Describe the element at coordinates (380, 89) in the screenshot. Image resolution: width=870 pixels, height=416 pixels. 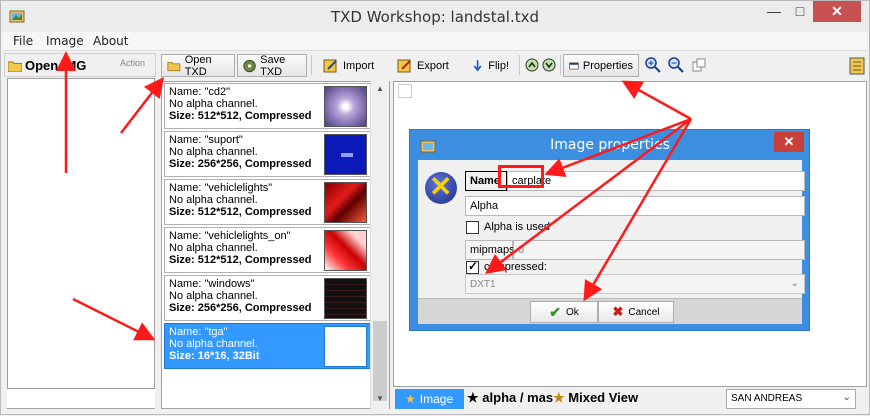
I see `scroll-up-arrow: ▲` at that location.